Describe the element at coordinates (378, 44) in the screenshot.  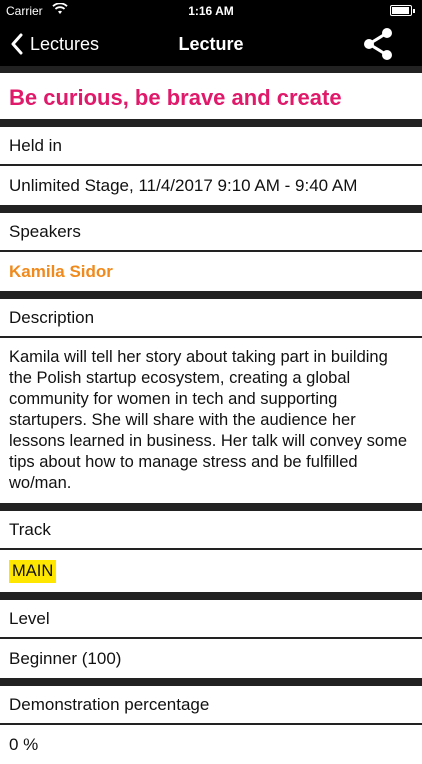
I see `share-icon` at that location.